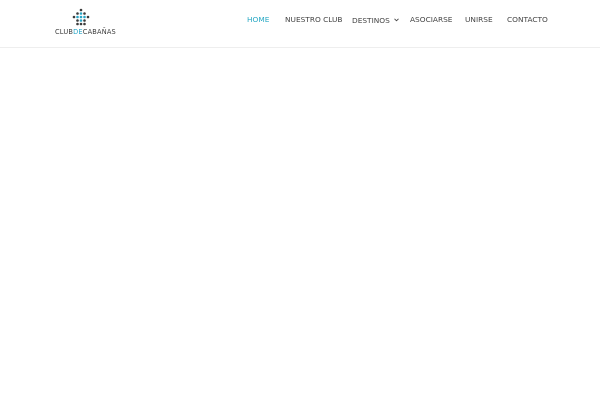 The image size is (600, 400). Describe the element at coordinates (99, 32) in the screenshot. I see `logo-text-cabanas: CABAÑAS` at that location.